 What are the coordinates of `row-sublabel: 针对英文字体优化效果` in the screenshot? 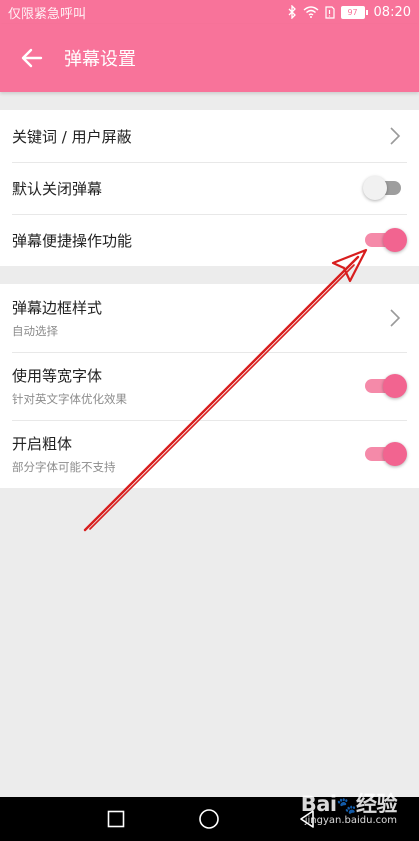 It's located at (69, 399).